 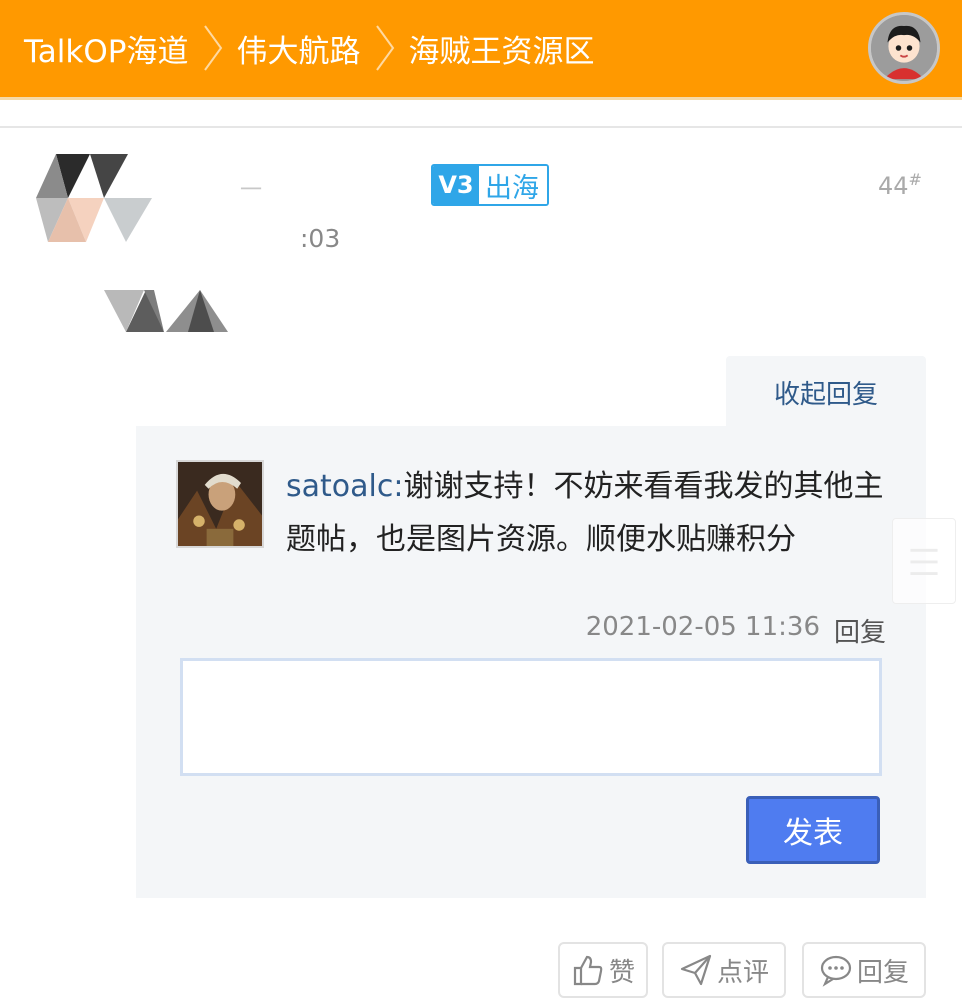 What do you see at coordinates (481, 127) in the screenshot?
I see `header-divider` at bounding box center [481, 127].